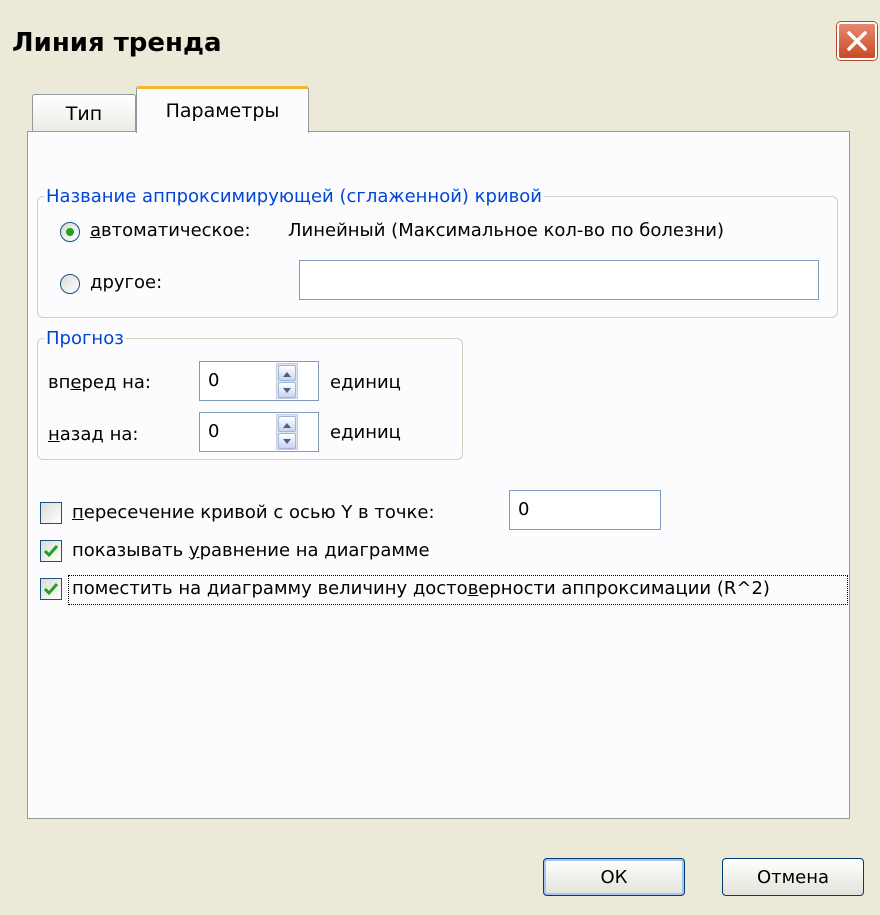 The image size is (880, 915). What do you see at coordinates (170, 230) in the screenshot?
I see `auto-name-label: автоматическое:` at bounding box center [170, 230].